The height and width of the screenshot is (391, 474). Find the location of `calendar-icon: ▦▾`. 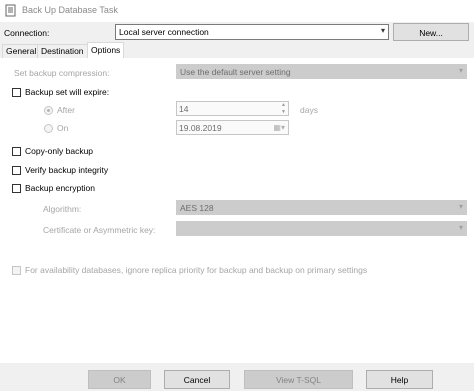

calendar-icon: ▦▾ is located at coordinates (279, 127).